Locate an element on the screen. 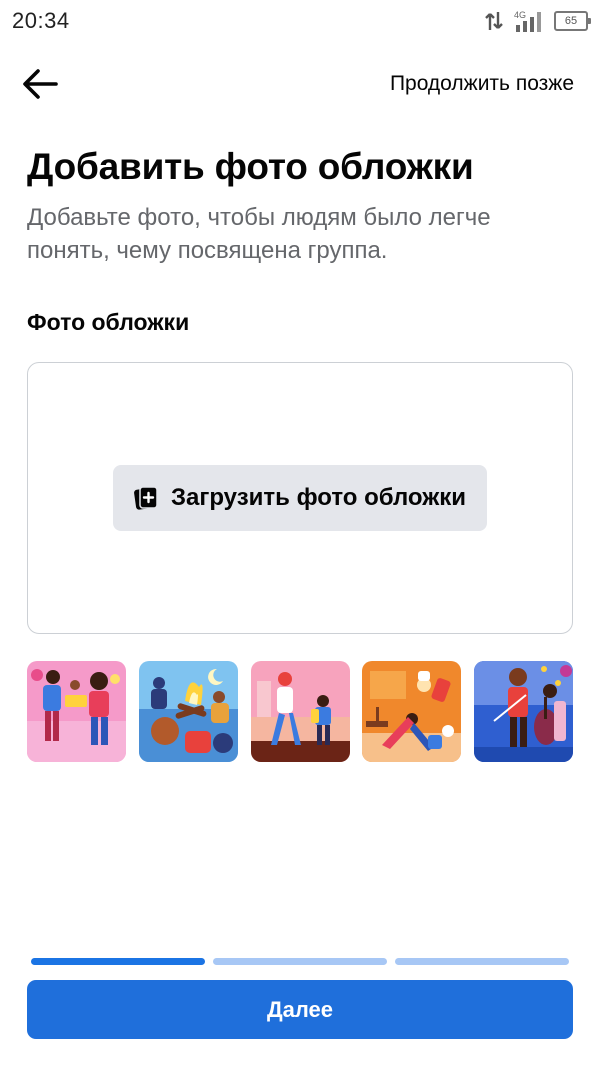 The image size is (600, 1066). status-icons: 4G 65 is located at coordinates (537, 21).